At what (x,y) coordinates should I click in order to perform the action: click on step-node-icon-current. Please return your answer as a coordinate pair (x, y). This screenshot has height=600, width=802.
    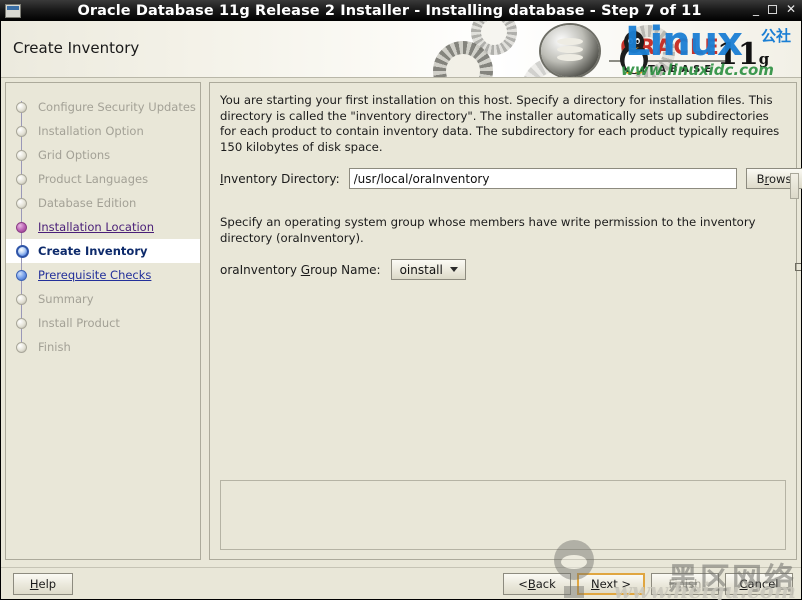
    Looking at the image, I should click on (22, 251).